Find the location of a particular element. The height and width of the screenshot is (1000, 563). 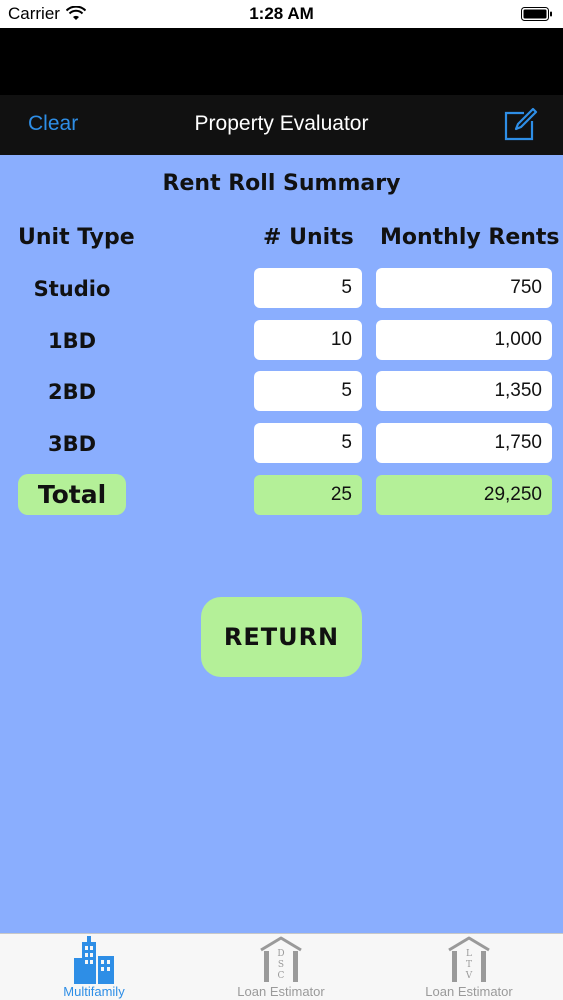

total-label: Total is located at coordinates (72, 494).